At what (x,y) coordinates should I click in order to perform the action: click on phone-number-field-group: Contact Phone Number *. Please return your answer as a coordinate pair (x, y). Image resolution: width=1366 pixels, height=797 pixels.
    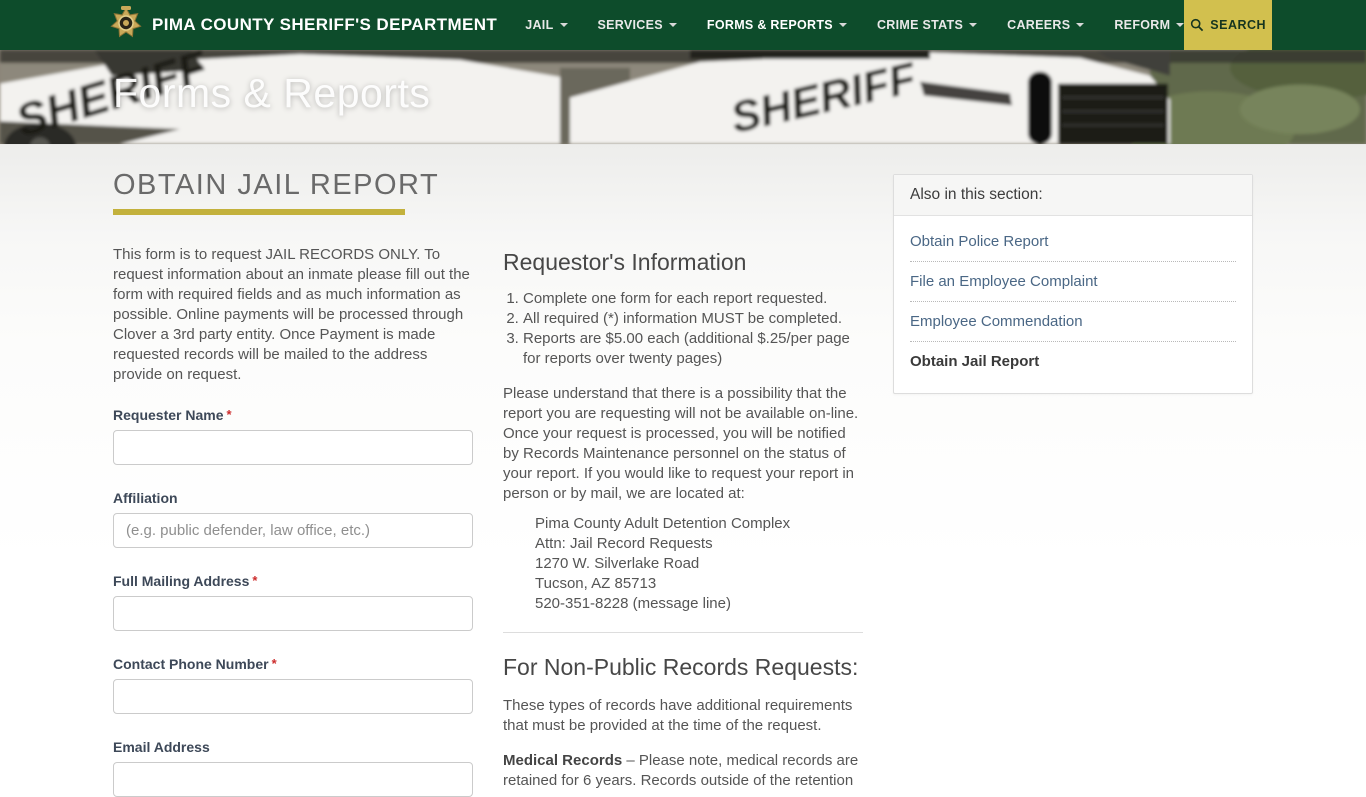
    Looking at the image, I should click on (293, 685).